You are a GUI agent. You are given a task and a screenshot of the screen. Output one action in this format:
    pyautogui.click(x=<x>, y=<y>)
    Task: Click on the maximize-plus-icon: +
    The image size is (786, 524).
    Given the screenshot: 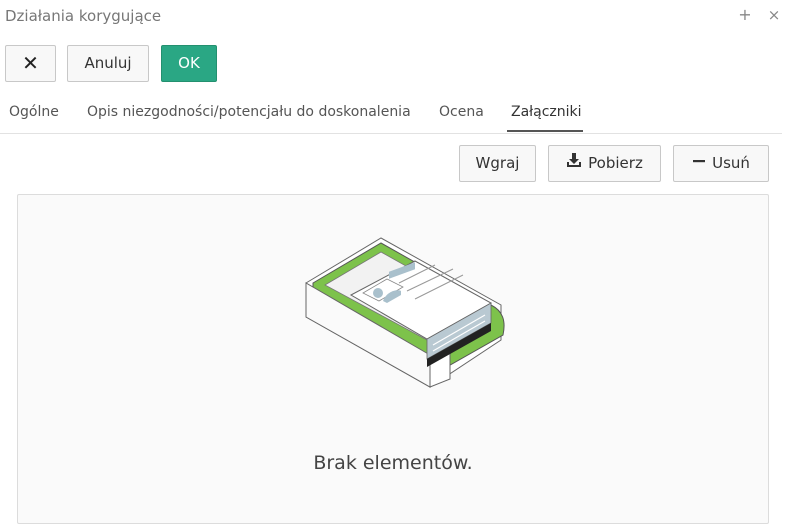 What is the action you would take?
    pyautogui.click(x=745, y=15)
    